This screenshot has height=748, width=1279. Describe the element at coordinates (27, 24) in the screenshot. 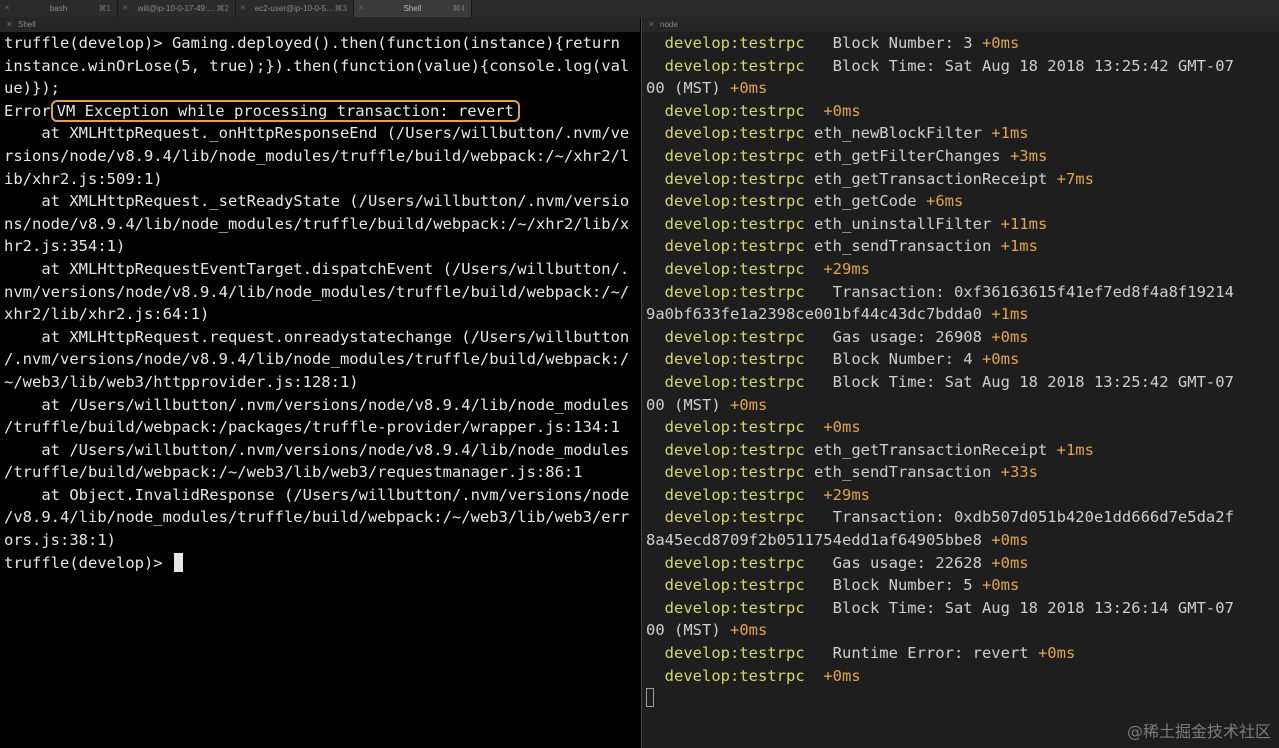

I see `pane-title: Shell` at that location.